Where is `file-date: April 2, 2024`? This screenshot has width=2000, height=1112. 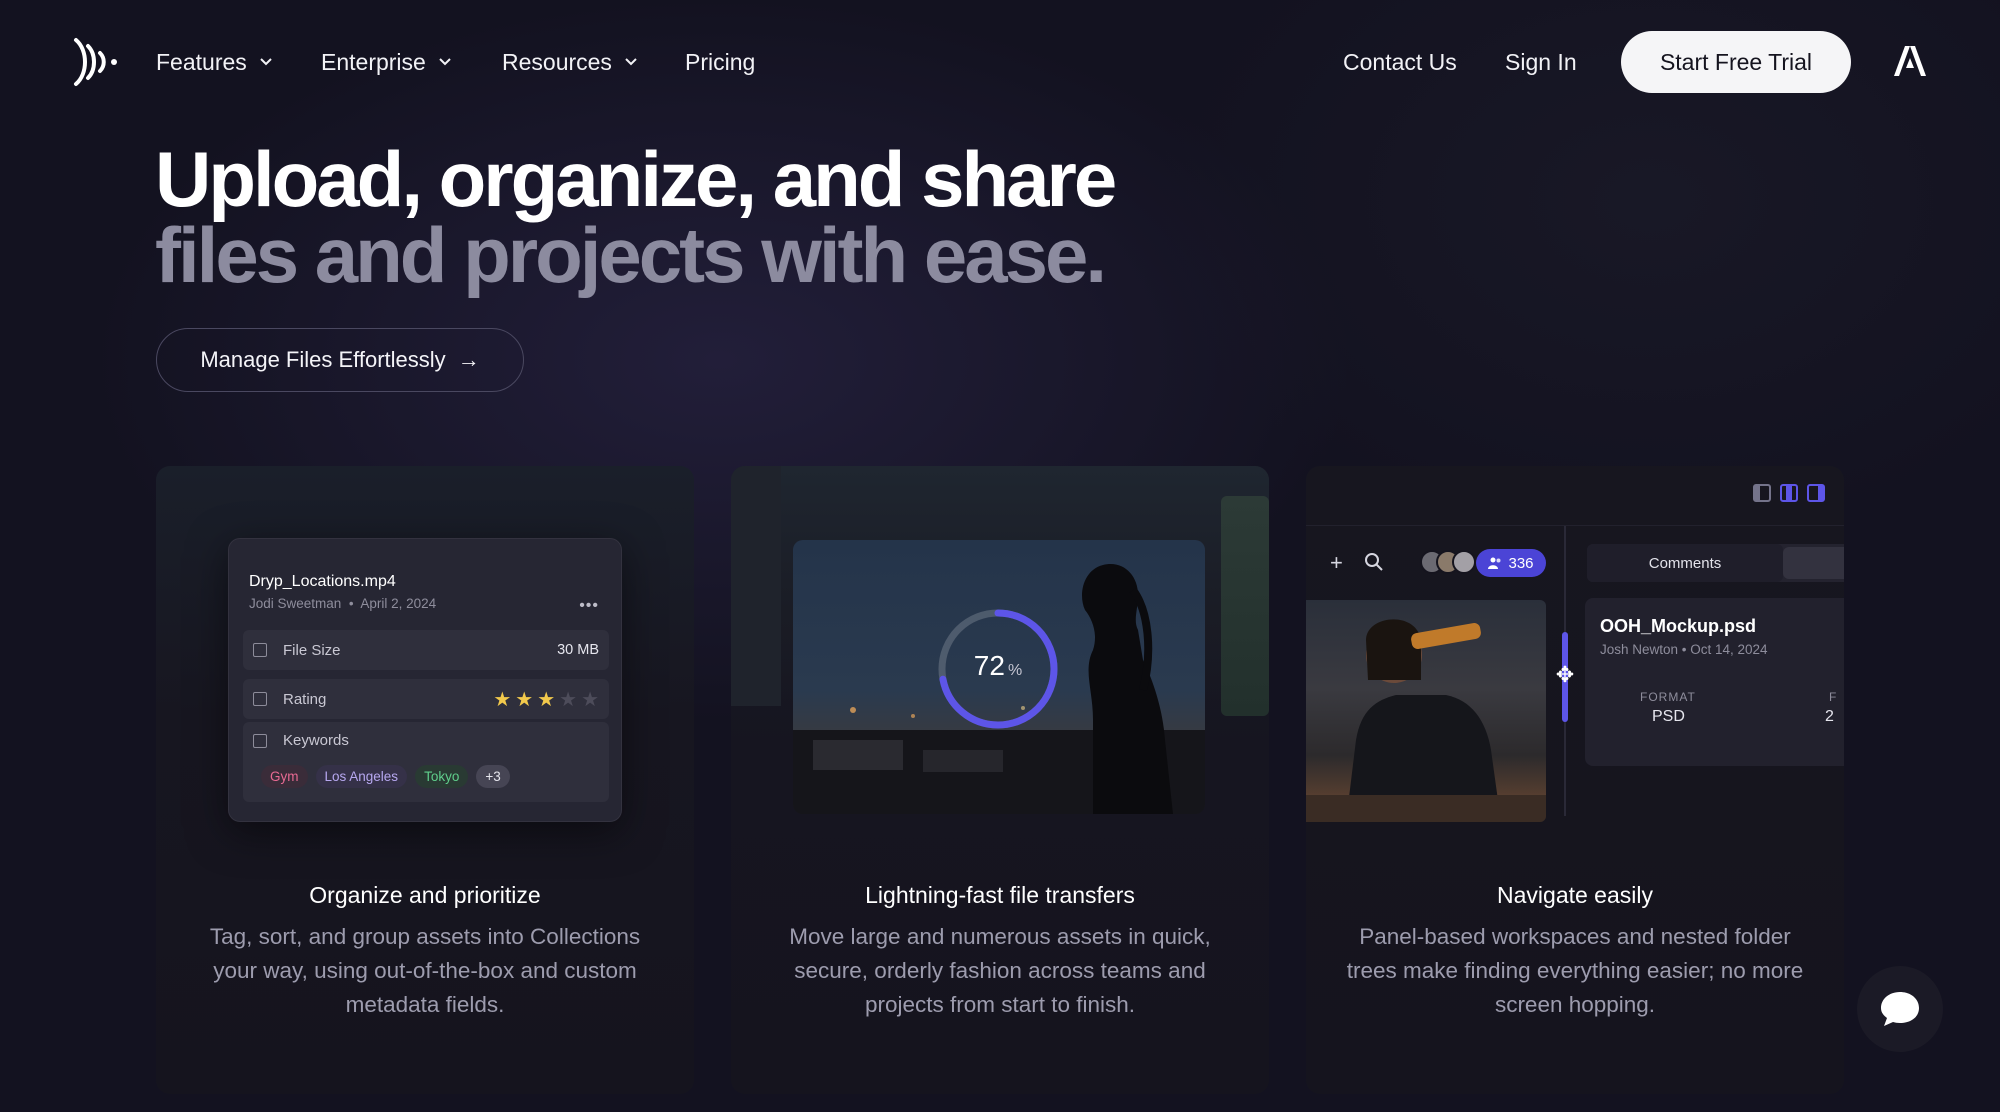 file-date: April 2, 2024 is located at coordinates (398, 603).